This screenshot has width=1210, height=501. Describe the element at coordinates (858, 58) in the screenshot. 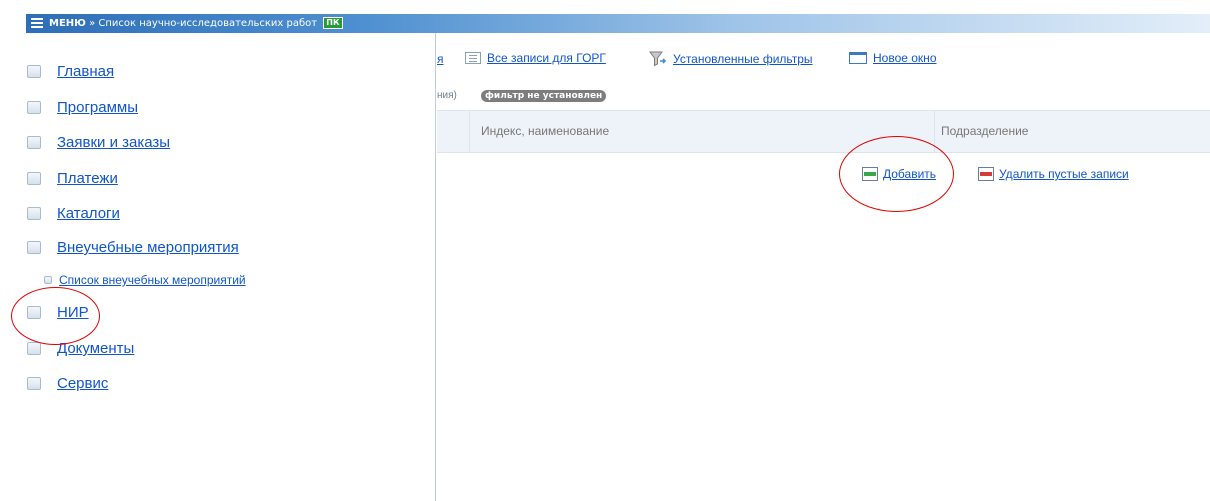

I see `window-icon` at that location.